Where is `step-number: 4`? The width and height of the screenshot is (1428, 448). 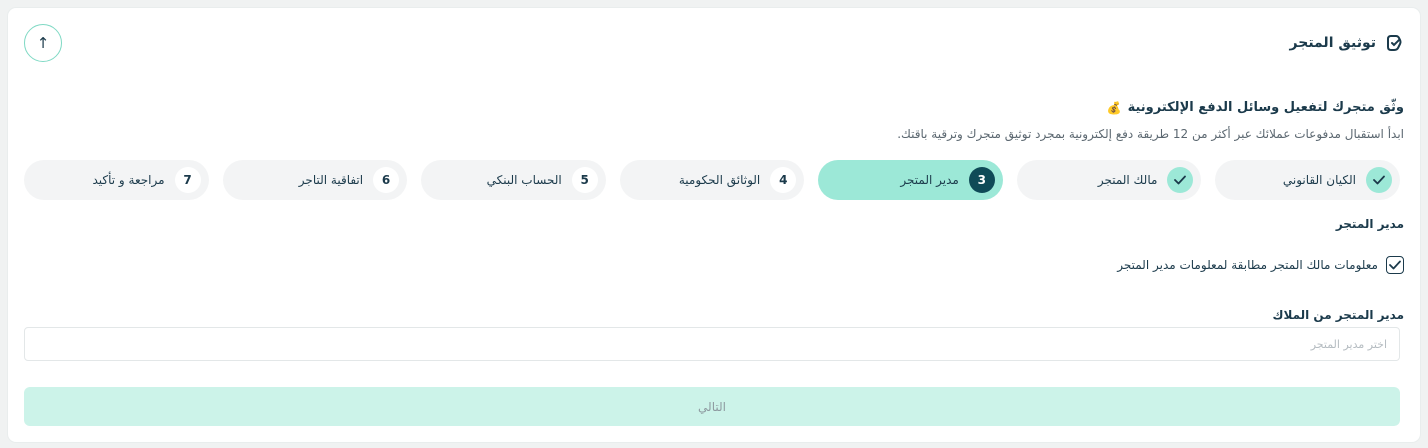
step-number: 4 is located at coordinates (783, 180).